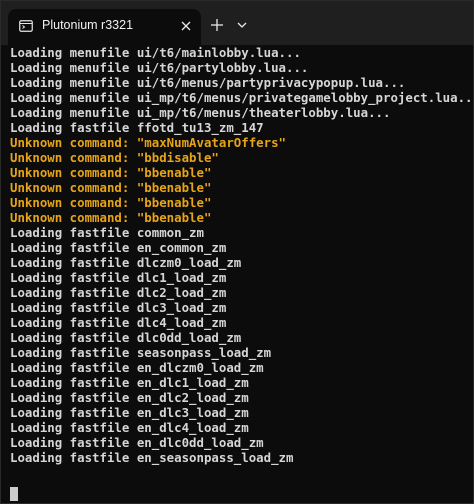 The width and height of the screenshot is (474, 504). What do you see at coordinates (129, 412) in the screenshot?
I see `console-line: Loading fastfile en_dlc3_load_zm` at bounding box center [129, 412].